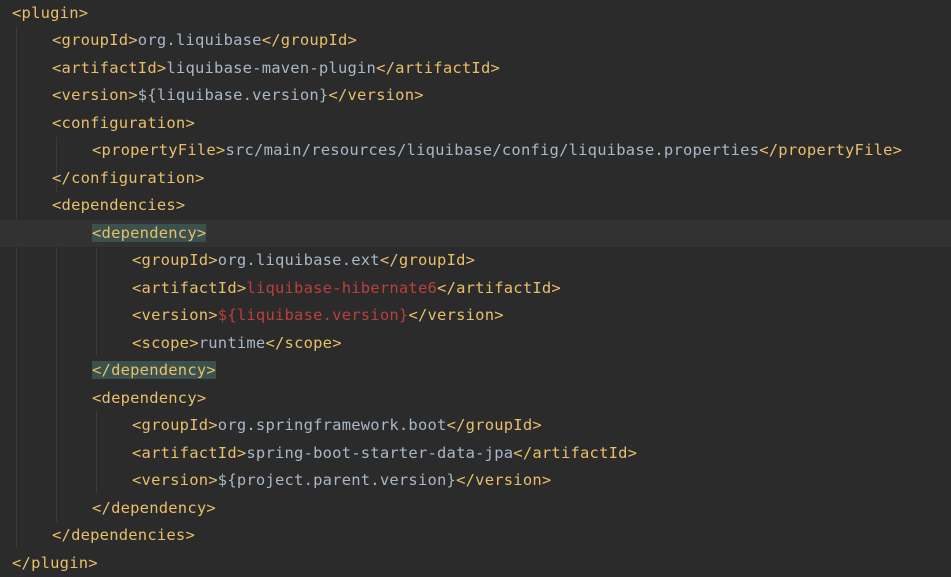 This screenshot has height=577, width=951. What do you see at coordinates (337, 480) in the screenshot?
I see `element-value: ${project.parent.version}` at bounding box center [337, 480].